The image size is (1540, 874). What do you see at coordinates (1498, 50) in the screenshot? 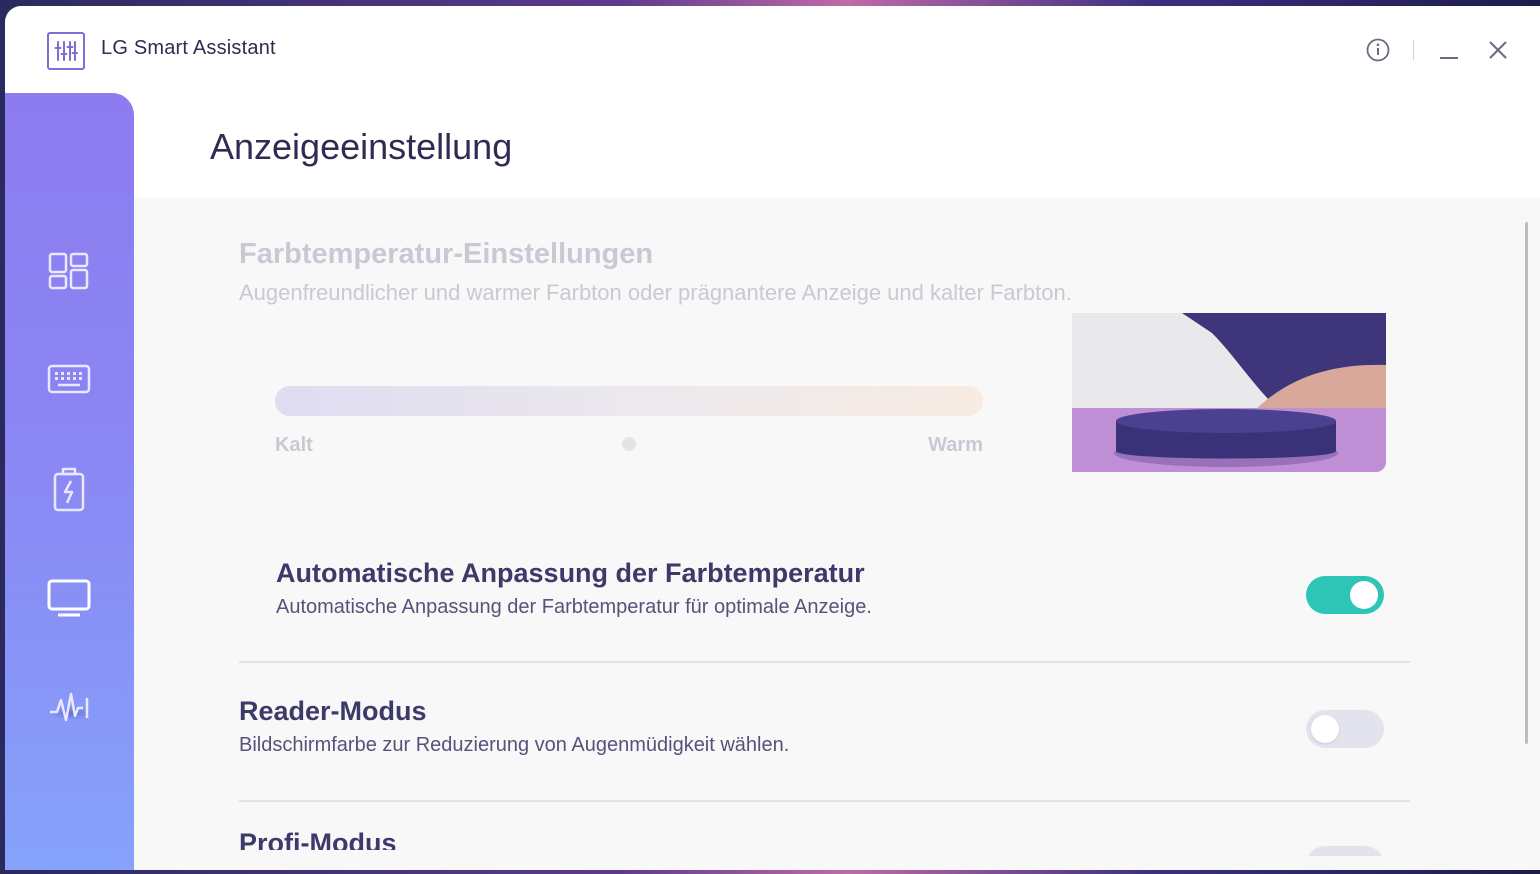
I see `close-icon` at bounding box center [1498, 50].